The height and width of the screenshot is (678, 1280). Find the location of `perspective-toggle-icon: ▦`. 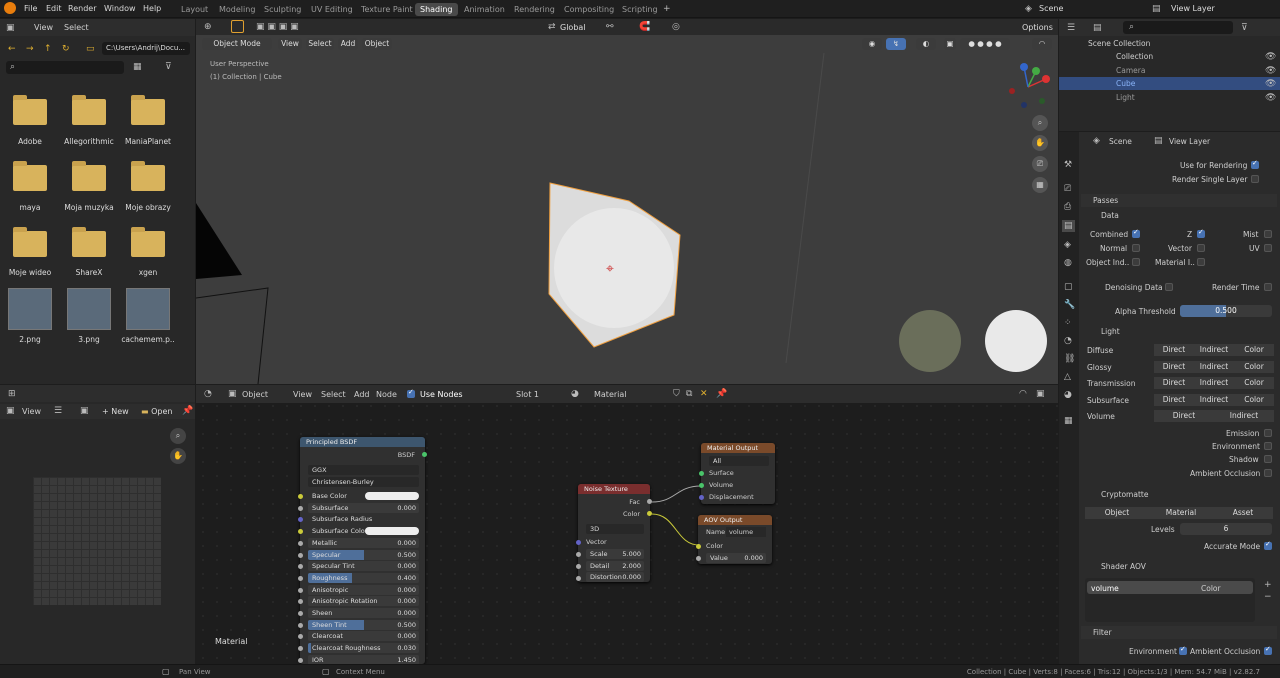

perspective-toggle-icon: ▦ is located at coordinates (1040, 185).